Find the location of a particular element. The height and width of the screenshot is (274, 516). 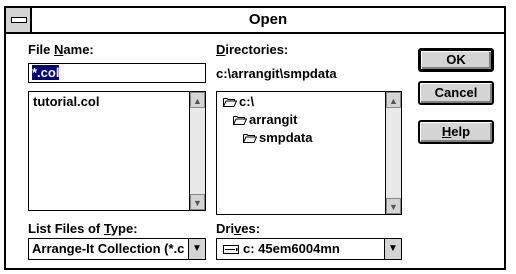

system-menu-button is located at coordinates (19, 20).